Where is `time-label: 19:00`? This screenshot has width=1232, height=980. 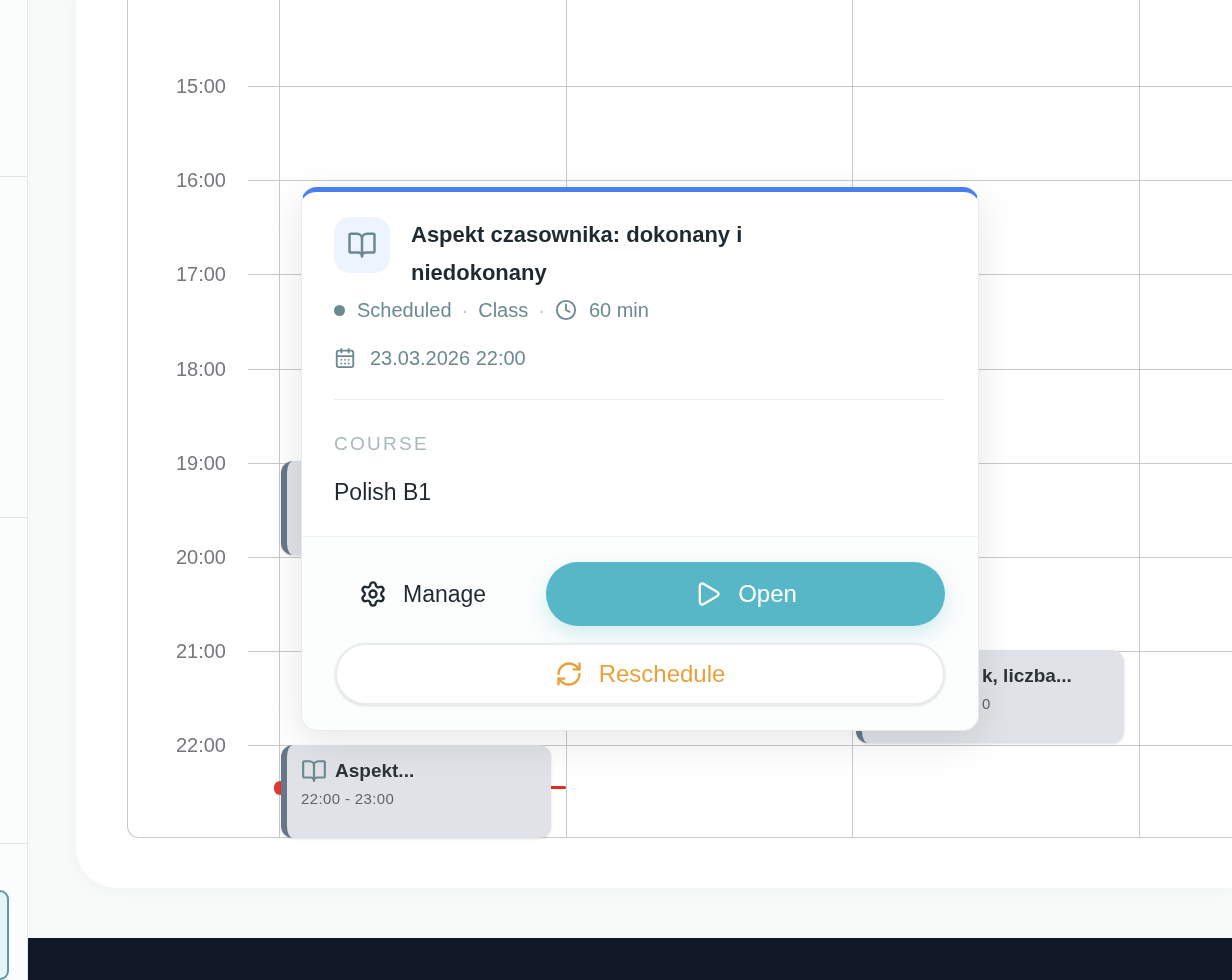 time-label: 19:00 is located at coordinates (200, 462).